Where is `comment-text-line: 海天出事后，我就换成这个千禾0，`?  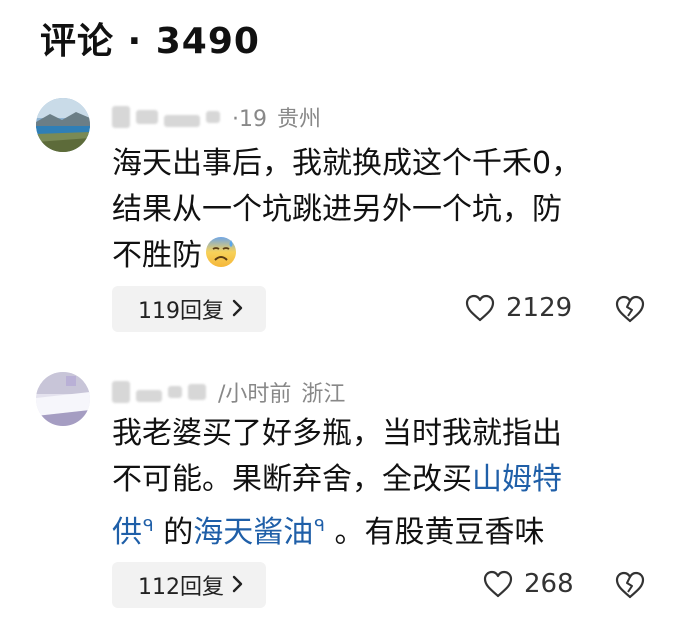
comment-text-line: 海天出事后，我就换成这个千禾0， is located at coordinates (347, 163).